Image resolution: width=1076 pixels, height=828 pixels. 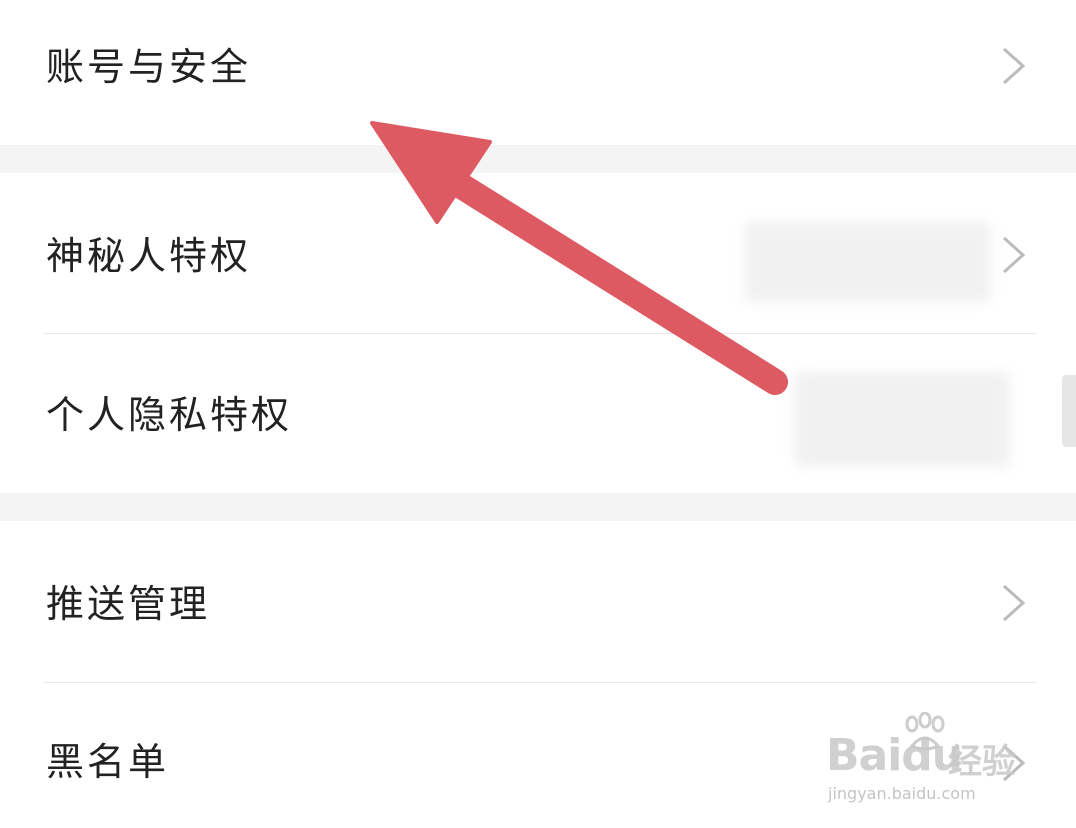 I want to click on red-arrow-annotation, so click(x=579, y=258).